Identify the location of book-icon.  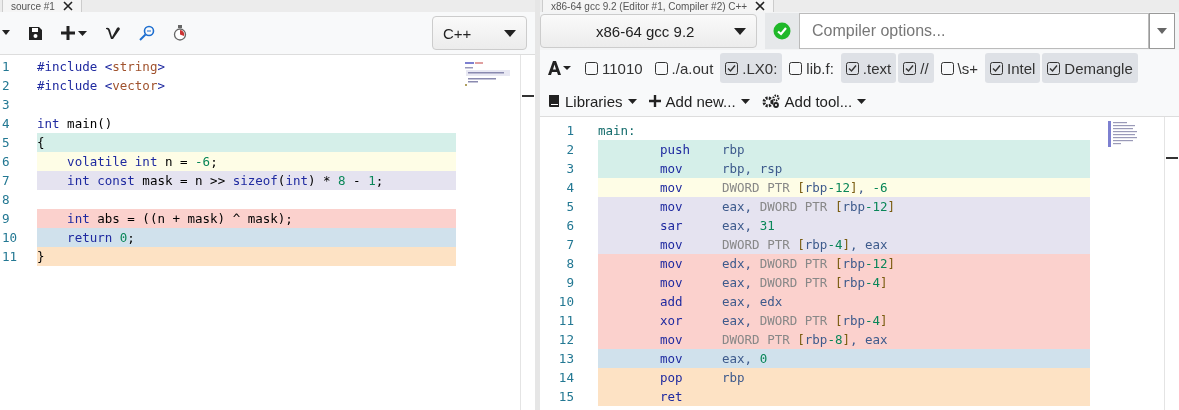
(554, 101).